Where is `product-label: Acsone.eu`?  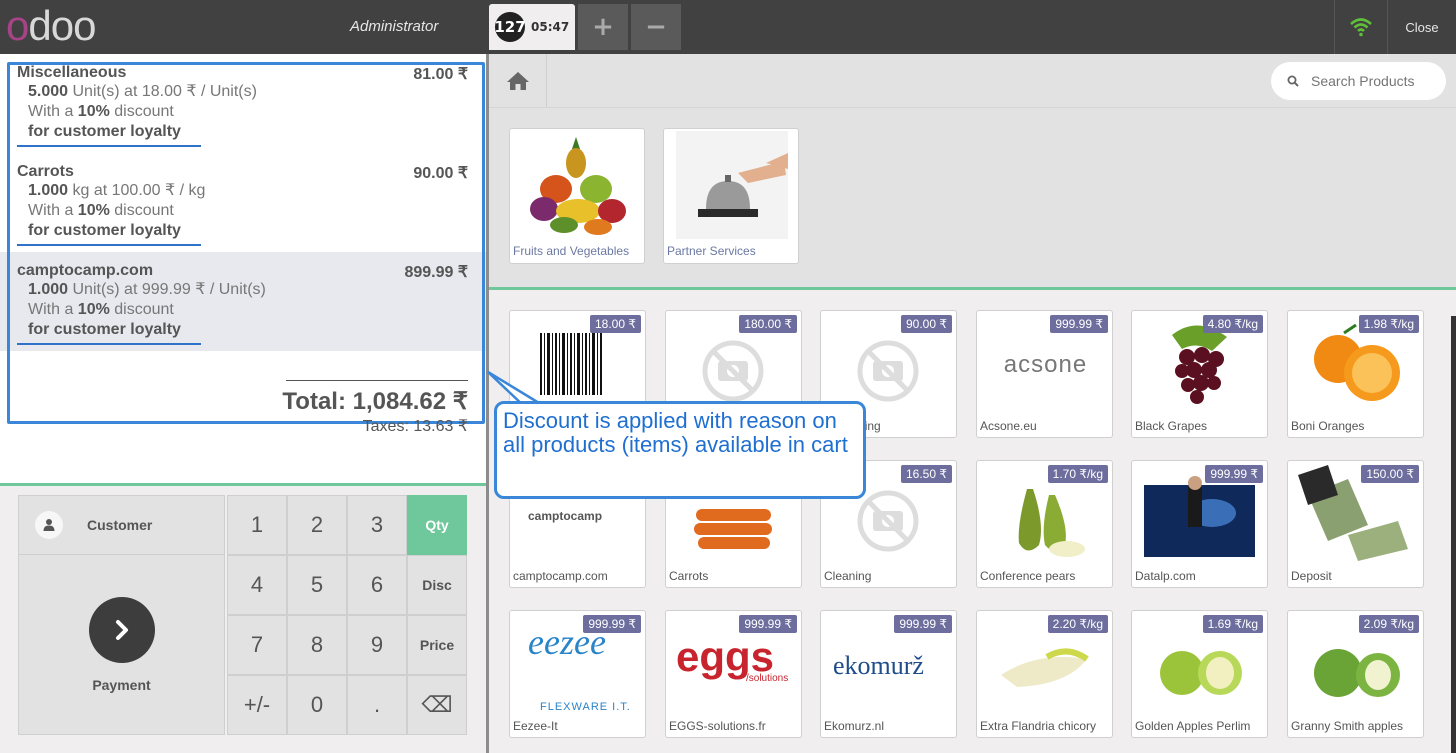
product-label: Acsone.eu is located at coordinates (1008, 426).